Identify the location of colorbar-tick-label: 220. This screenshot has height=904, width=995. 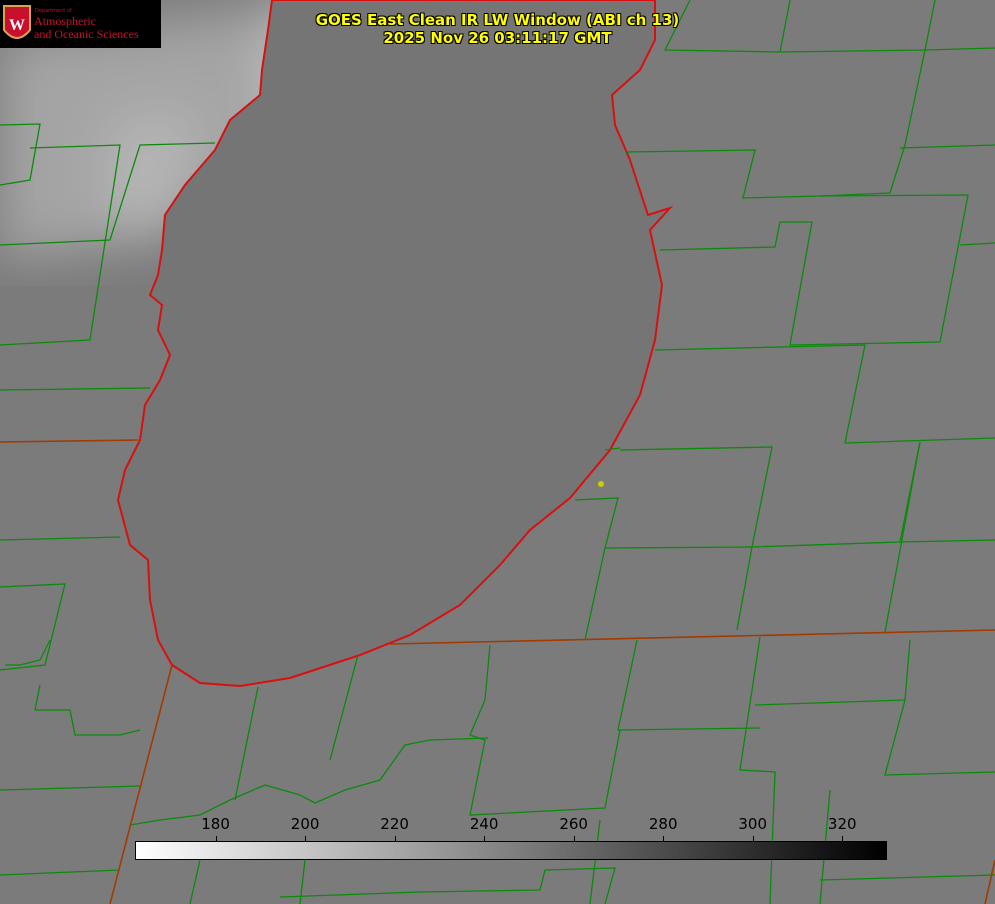
(394, 824).